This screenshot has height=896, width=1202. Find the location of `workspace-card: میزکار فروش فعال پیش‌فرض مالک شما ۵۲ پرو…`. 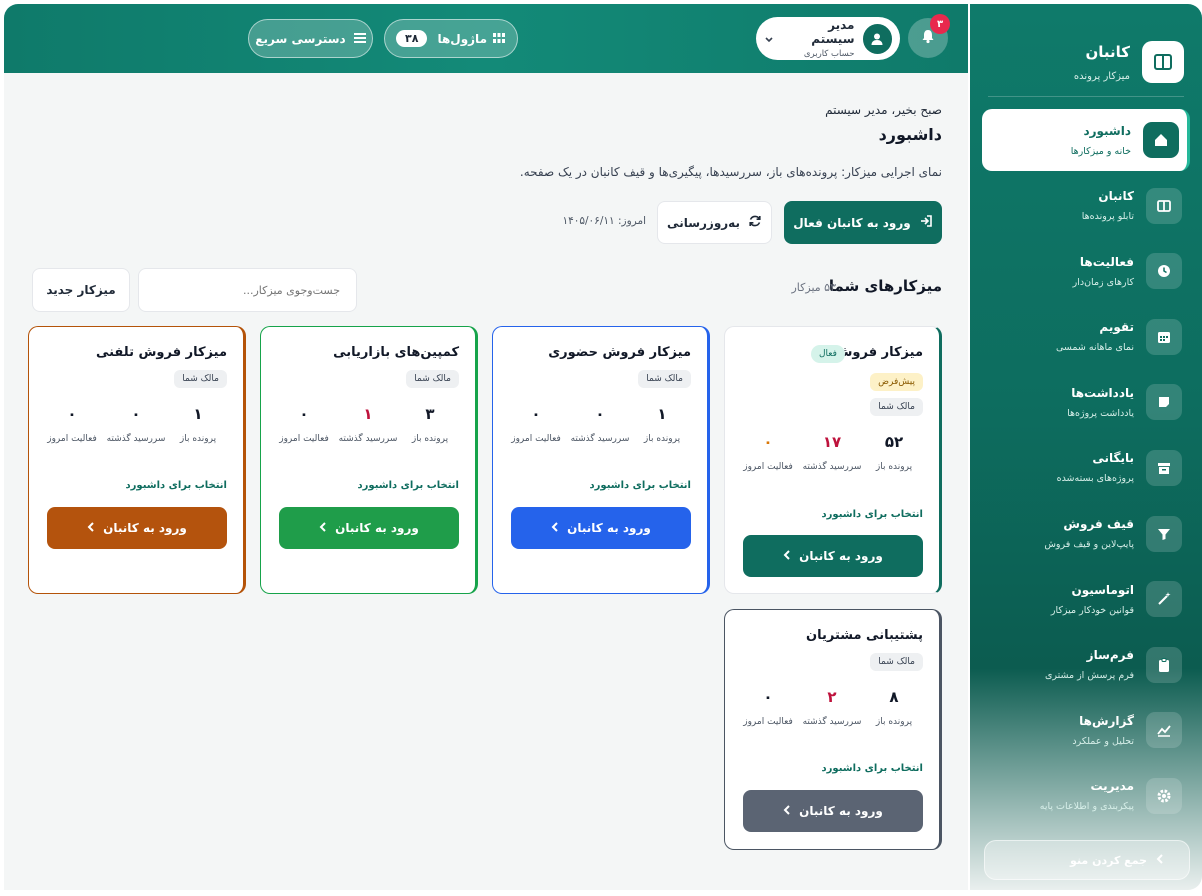

workspace-card: میزکار فروش فعال پیش‌فرض مالک شما ۵۲ پرو… is located at coordinates (833, 460).